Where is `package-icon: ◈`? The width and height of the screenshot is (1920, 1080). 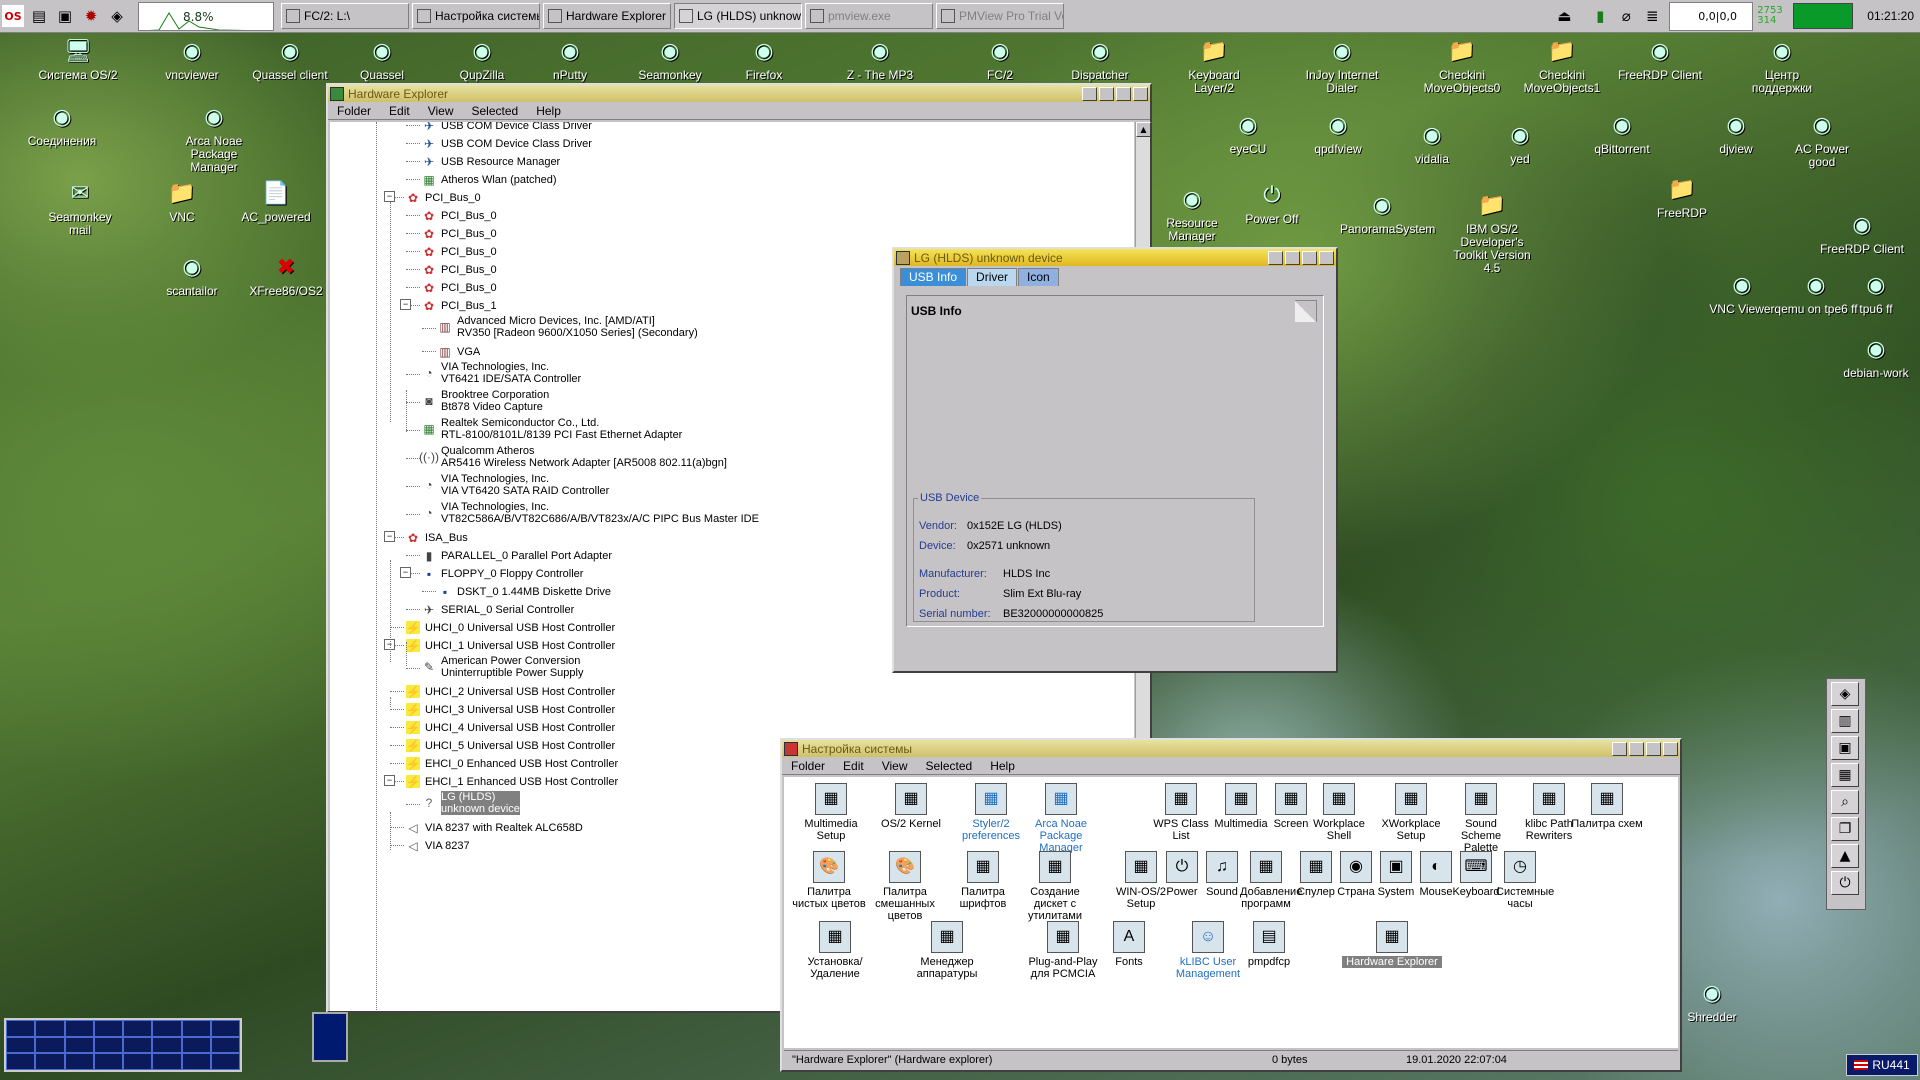
package-icon: ◈ is located at coordinates (1845, 694).